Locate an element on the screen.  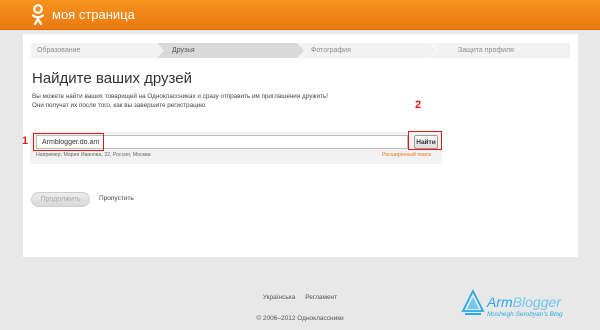
watermark-subtitle: Mushegh Serobyan's Blog is located at coordinates (525, 314).